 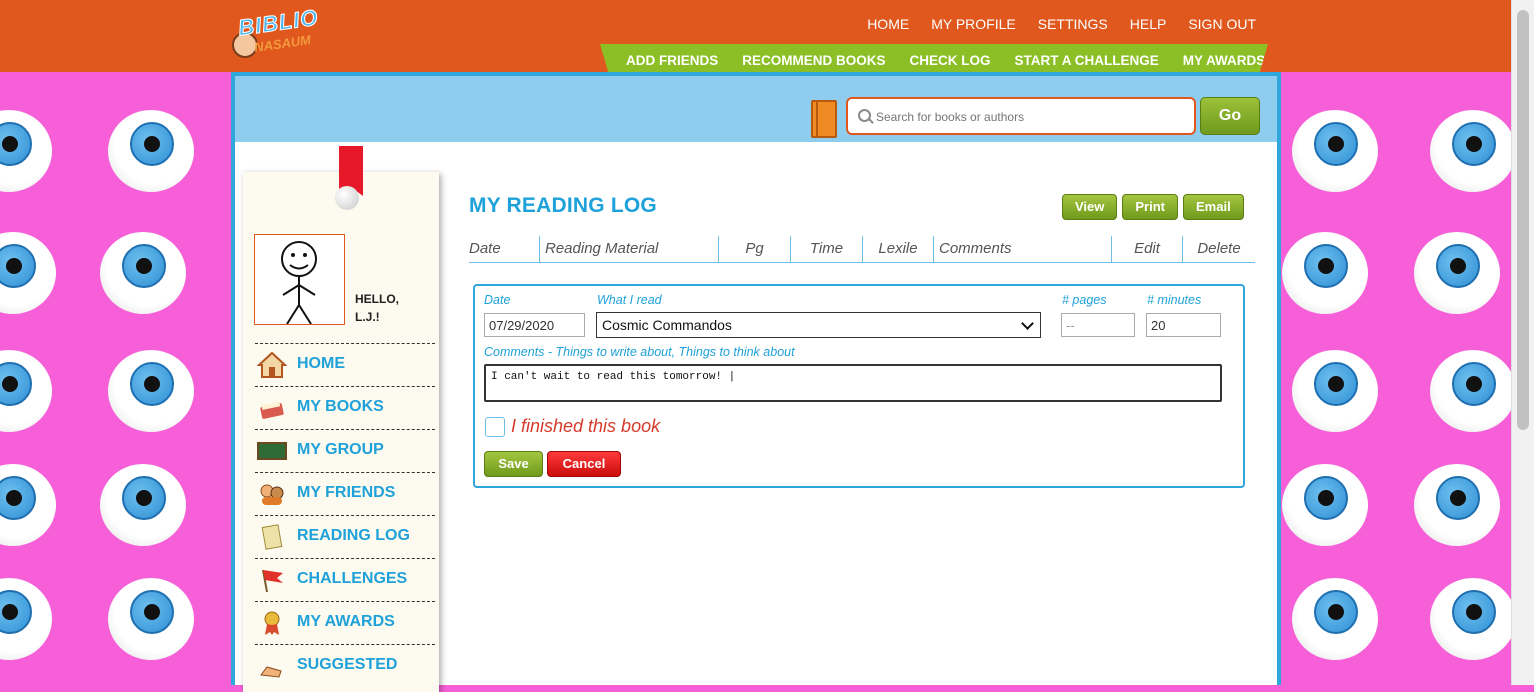 I want to click on flag-icon, so click(x=272, y=581).